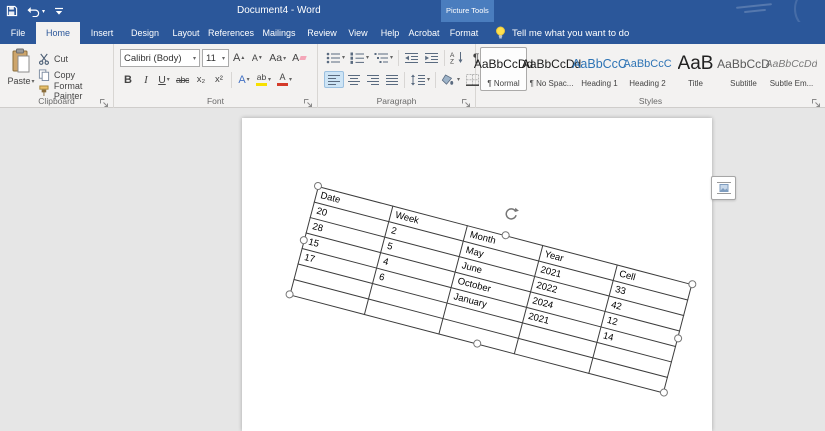  What do you see at coordinates (44, 90) in the screenshot?
I see `format-painter-icon` at bounding box center [44, 90].